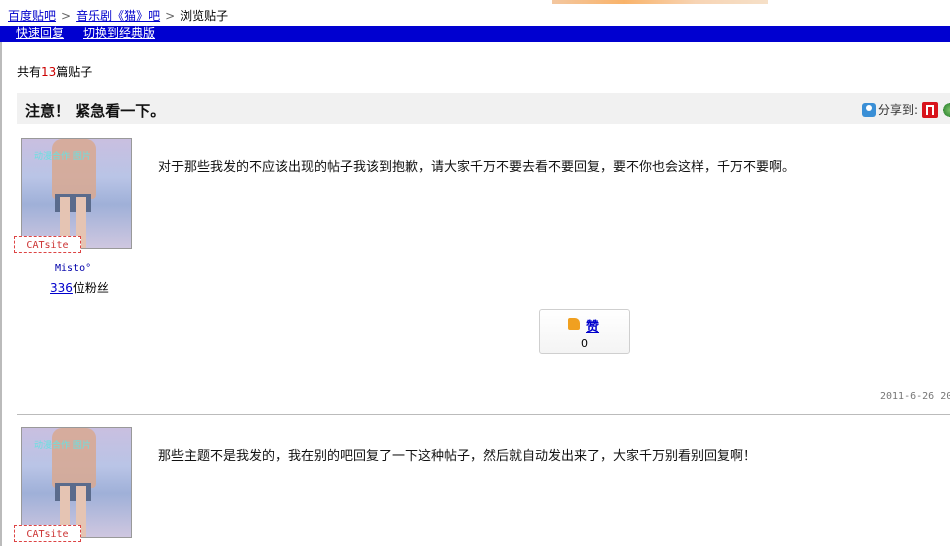 This screenshot has width=950, height=546. What do you see at coordinates (592, 325) in the screenshot?
I see `like-label: 赞` at bounding box center [592, 325].